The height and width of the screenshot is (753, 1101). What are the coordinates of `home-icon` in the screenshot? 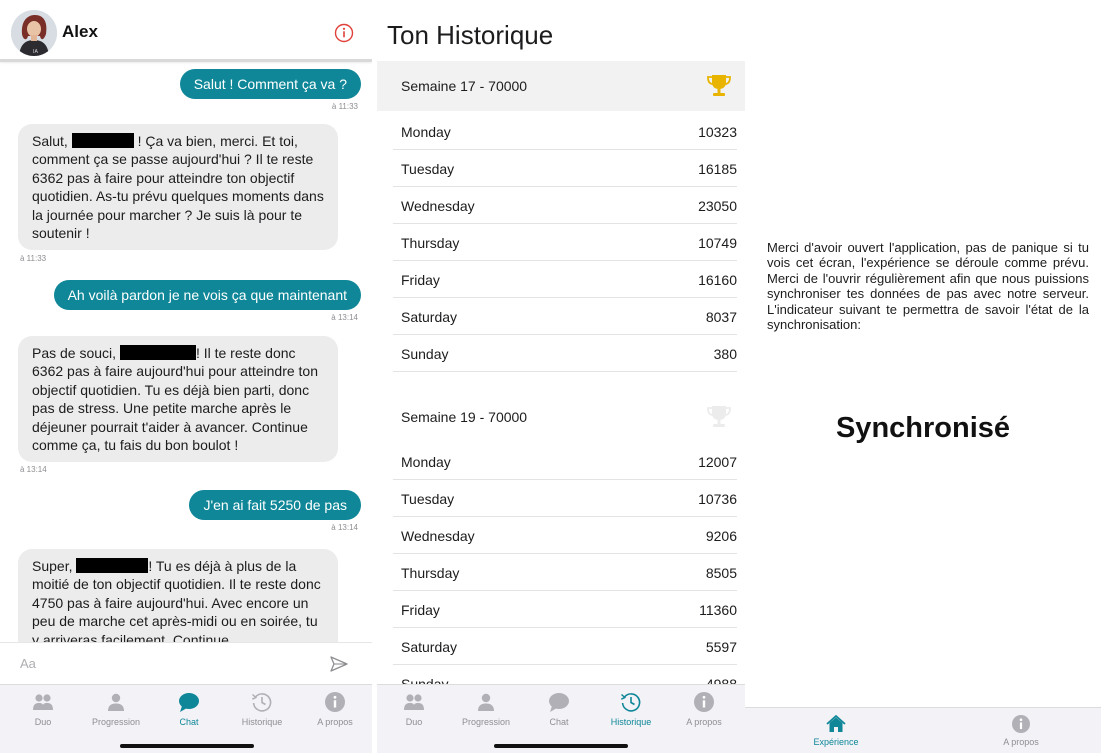 It's located at (836, 723).